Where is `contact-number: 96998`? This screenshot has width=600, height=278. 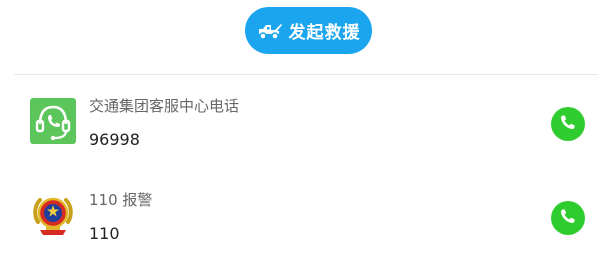
contact-number: 96998 is located at coordinates (114, 139).